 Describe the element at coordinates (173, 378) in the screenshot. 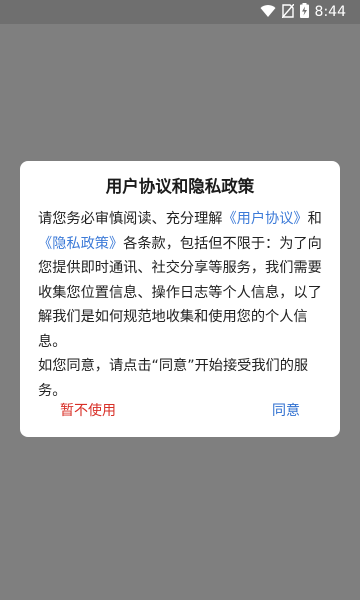

I see `agree-note: 如您同意，请点击“同意”开始接受我们的服务。` at that location.